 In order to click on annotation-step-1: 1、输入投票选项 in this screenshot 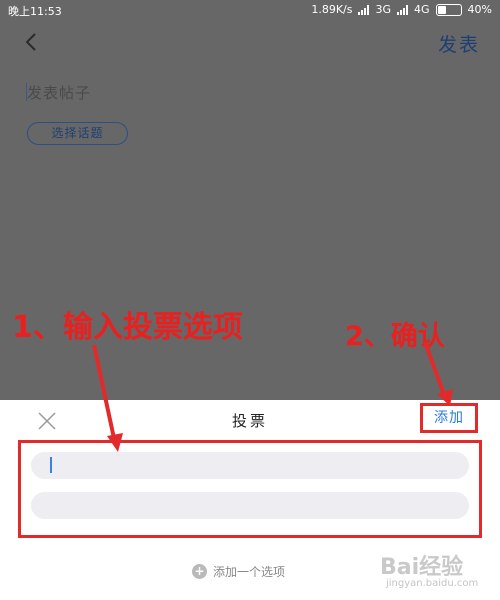, I will do `click(127, 327)`.